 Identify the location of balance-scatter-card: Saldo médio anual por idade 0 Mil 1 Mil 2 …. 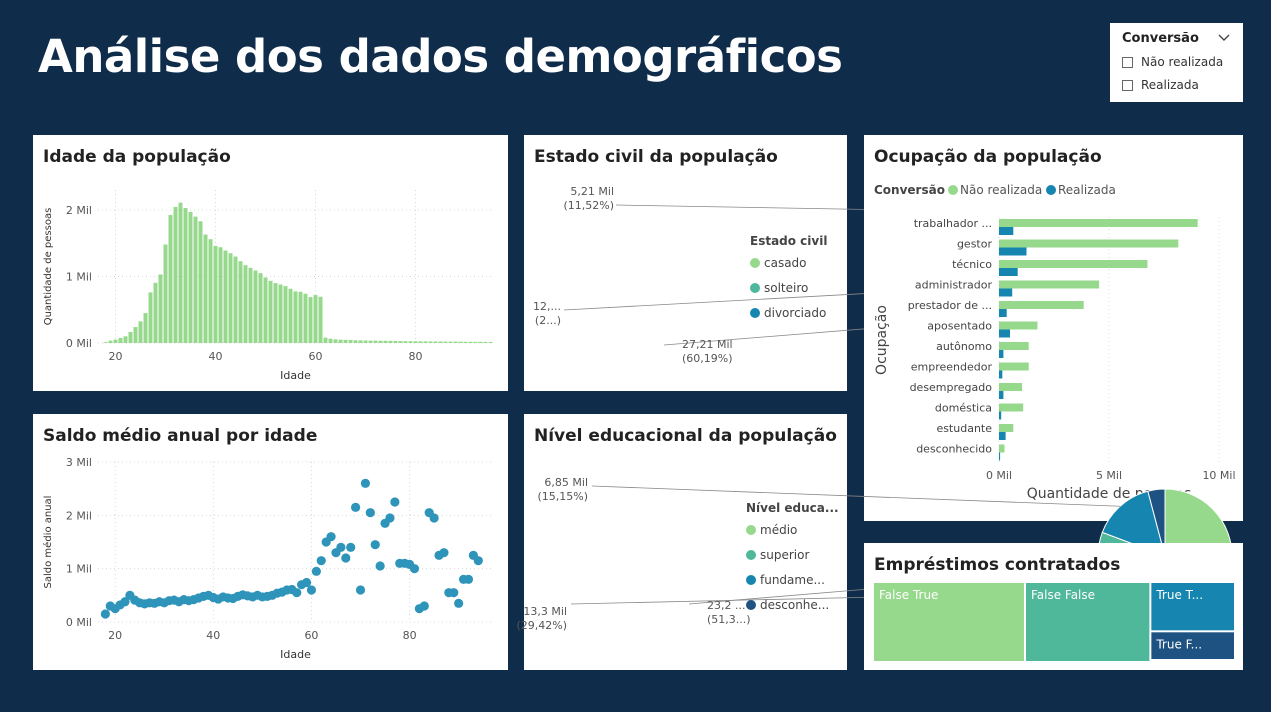
(270, 542).